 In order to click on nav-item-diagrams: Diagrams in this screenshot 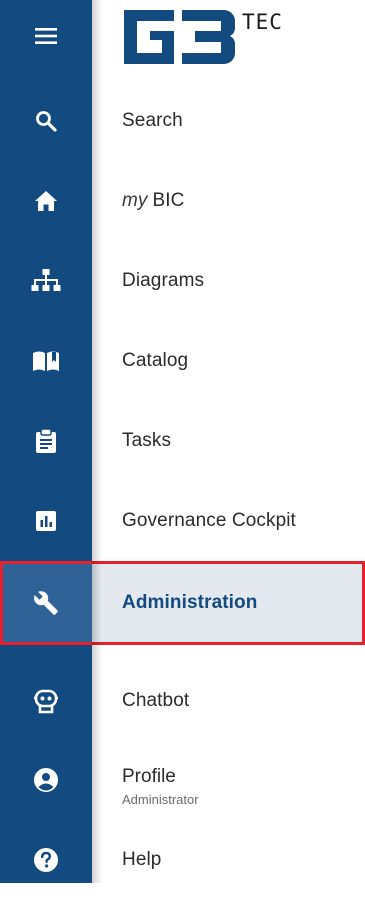, I will do `click(182, 281)`.